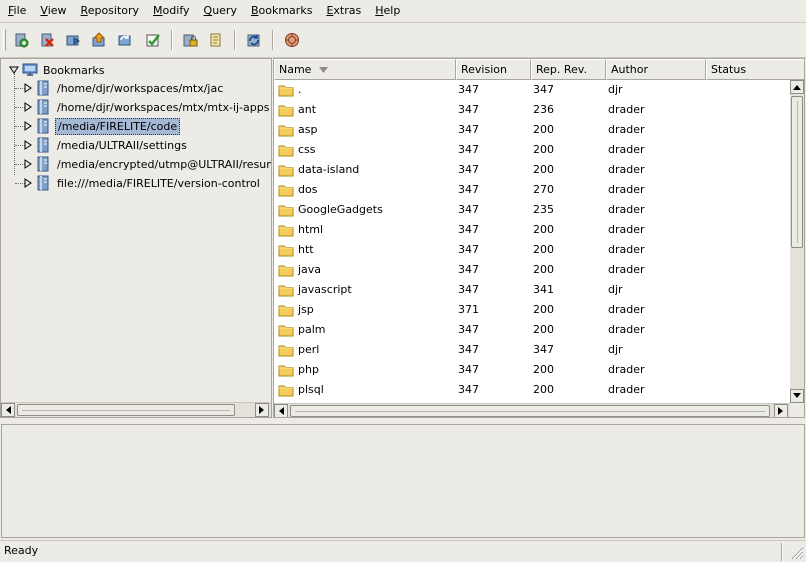 The image size is (806, 562). Describe the element at coordinates (57, 70) in the screenshot. I see `tree-root-bookmarks: Bookmarks` at that location.